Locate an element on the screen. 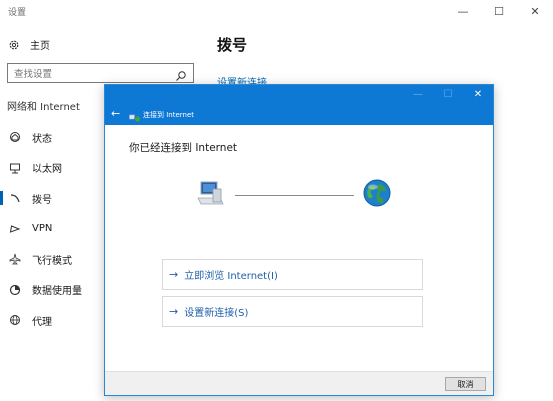  home-globe-icon is located at coordinates (15, 137).